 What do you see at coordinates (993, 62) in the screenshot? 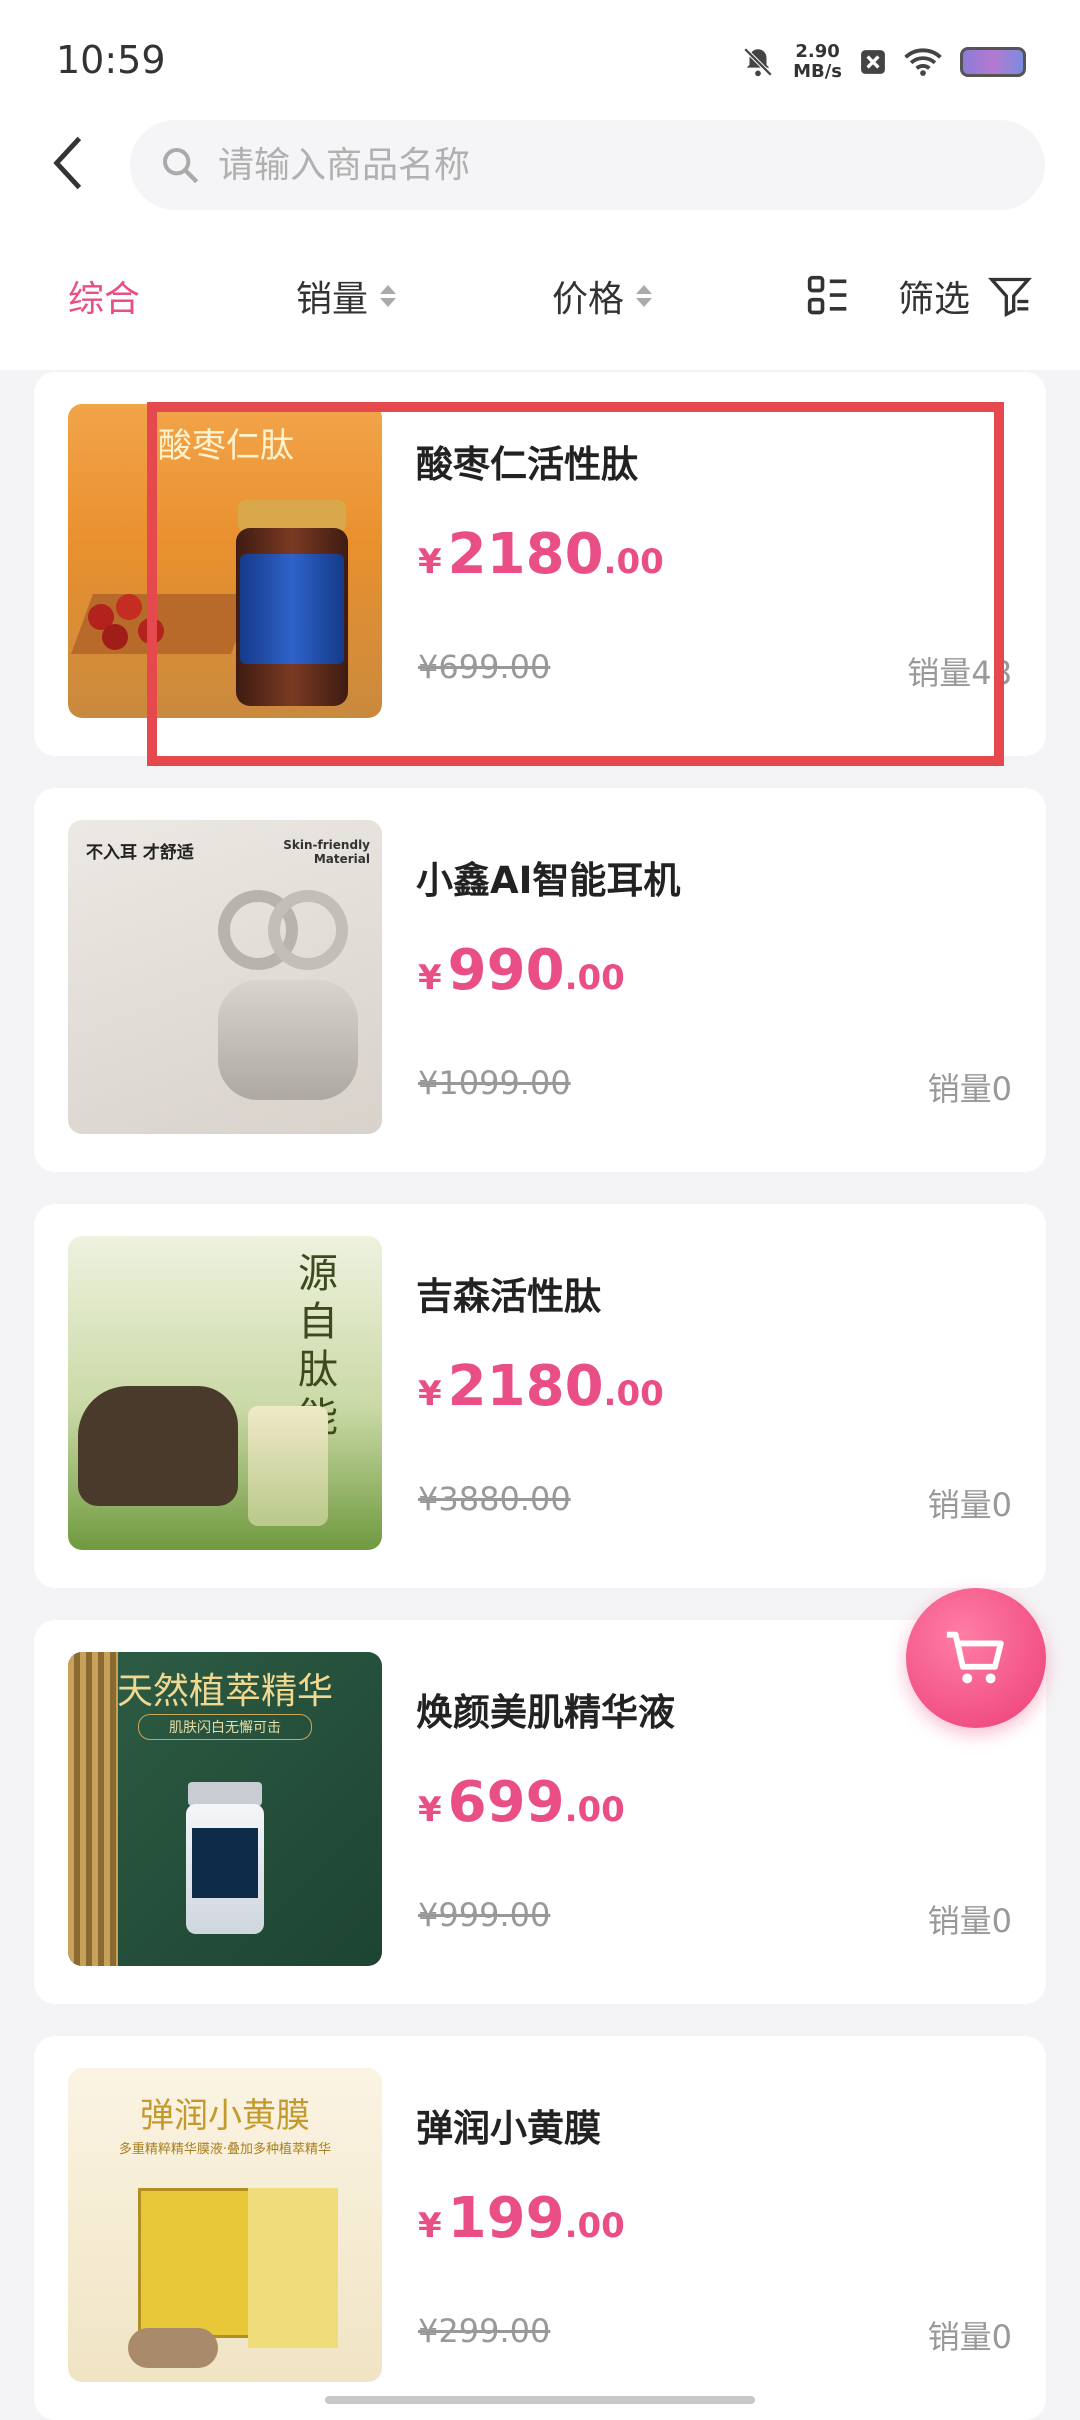
I see `battery-icon` at bounding box center [993, 62].